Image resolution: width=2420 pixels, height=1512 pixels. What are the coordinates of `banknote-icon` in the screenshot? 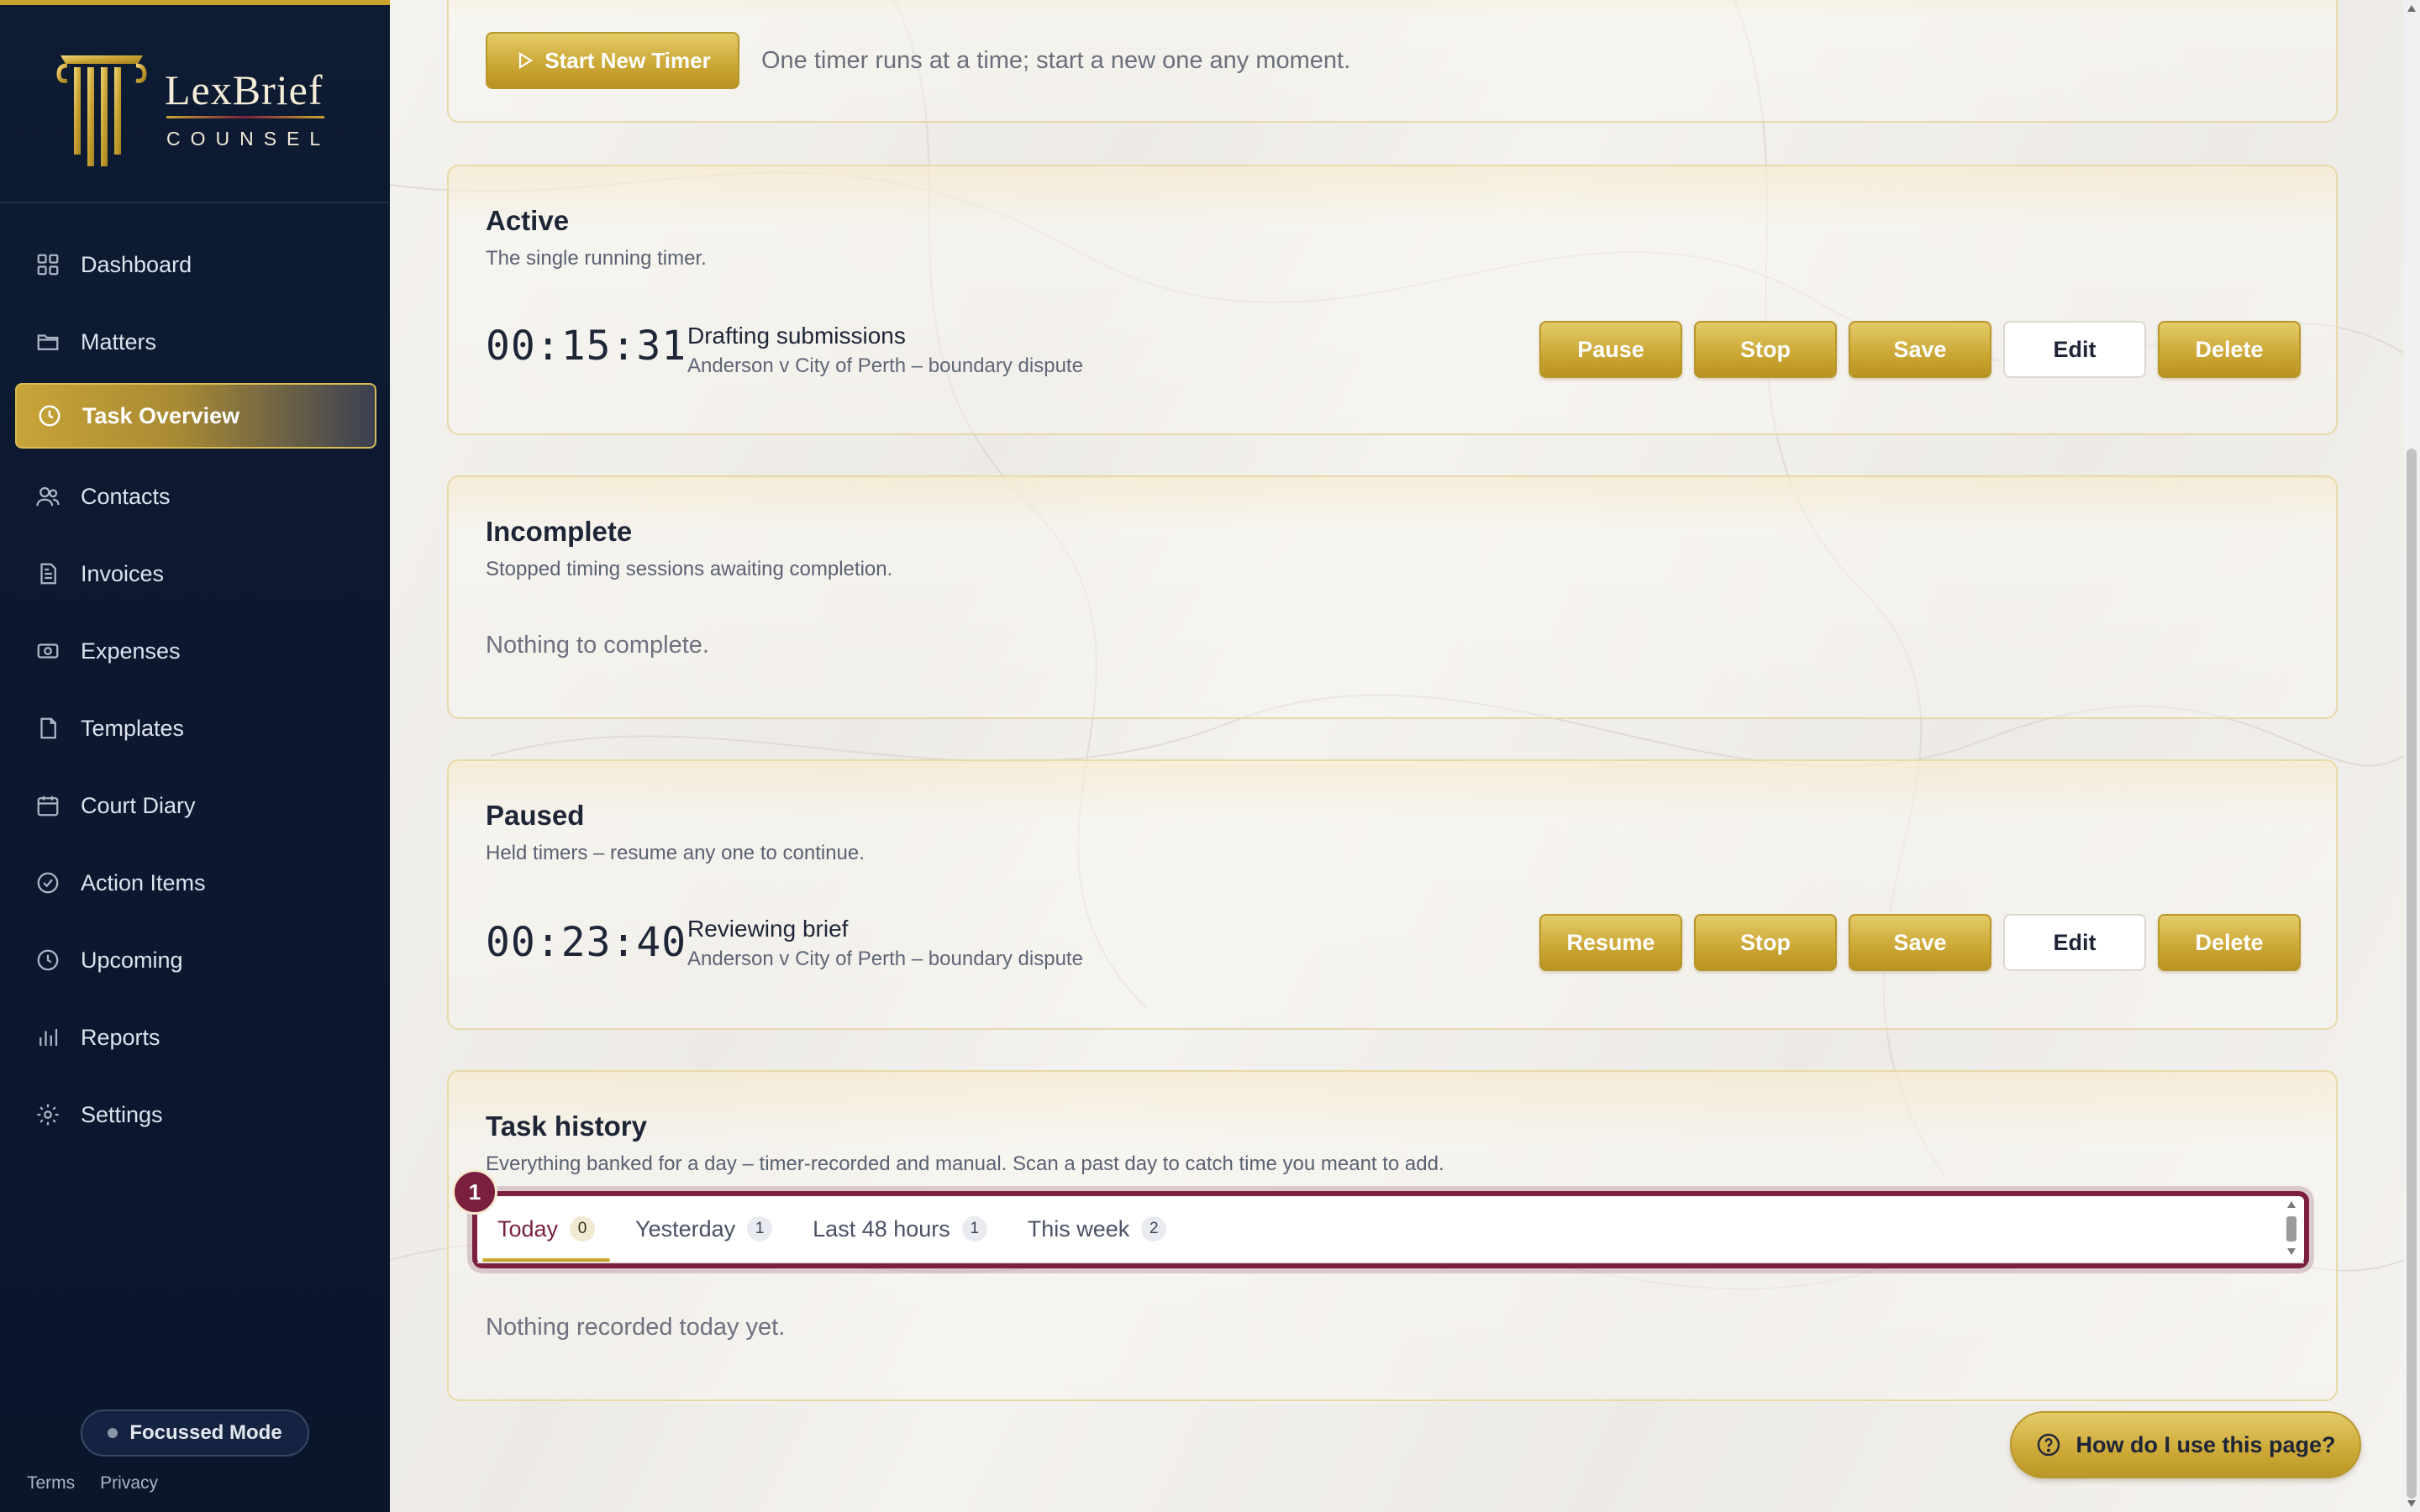 It's located at (48, 651).